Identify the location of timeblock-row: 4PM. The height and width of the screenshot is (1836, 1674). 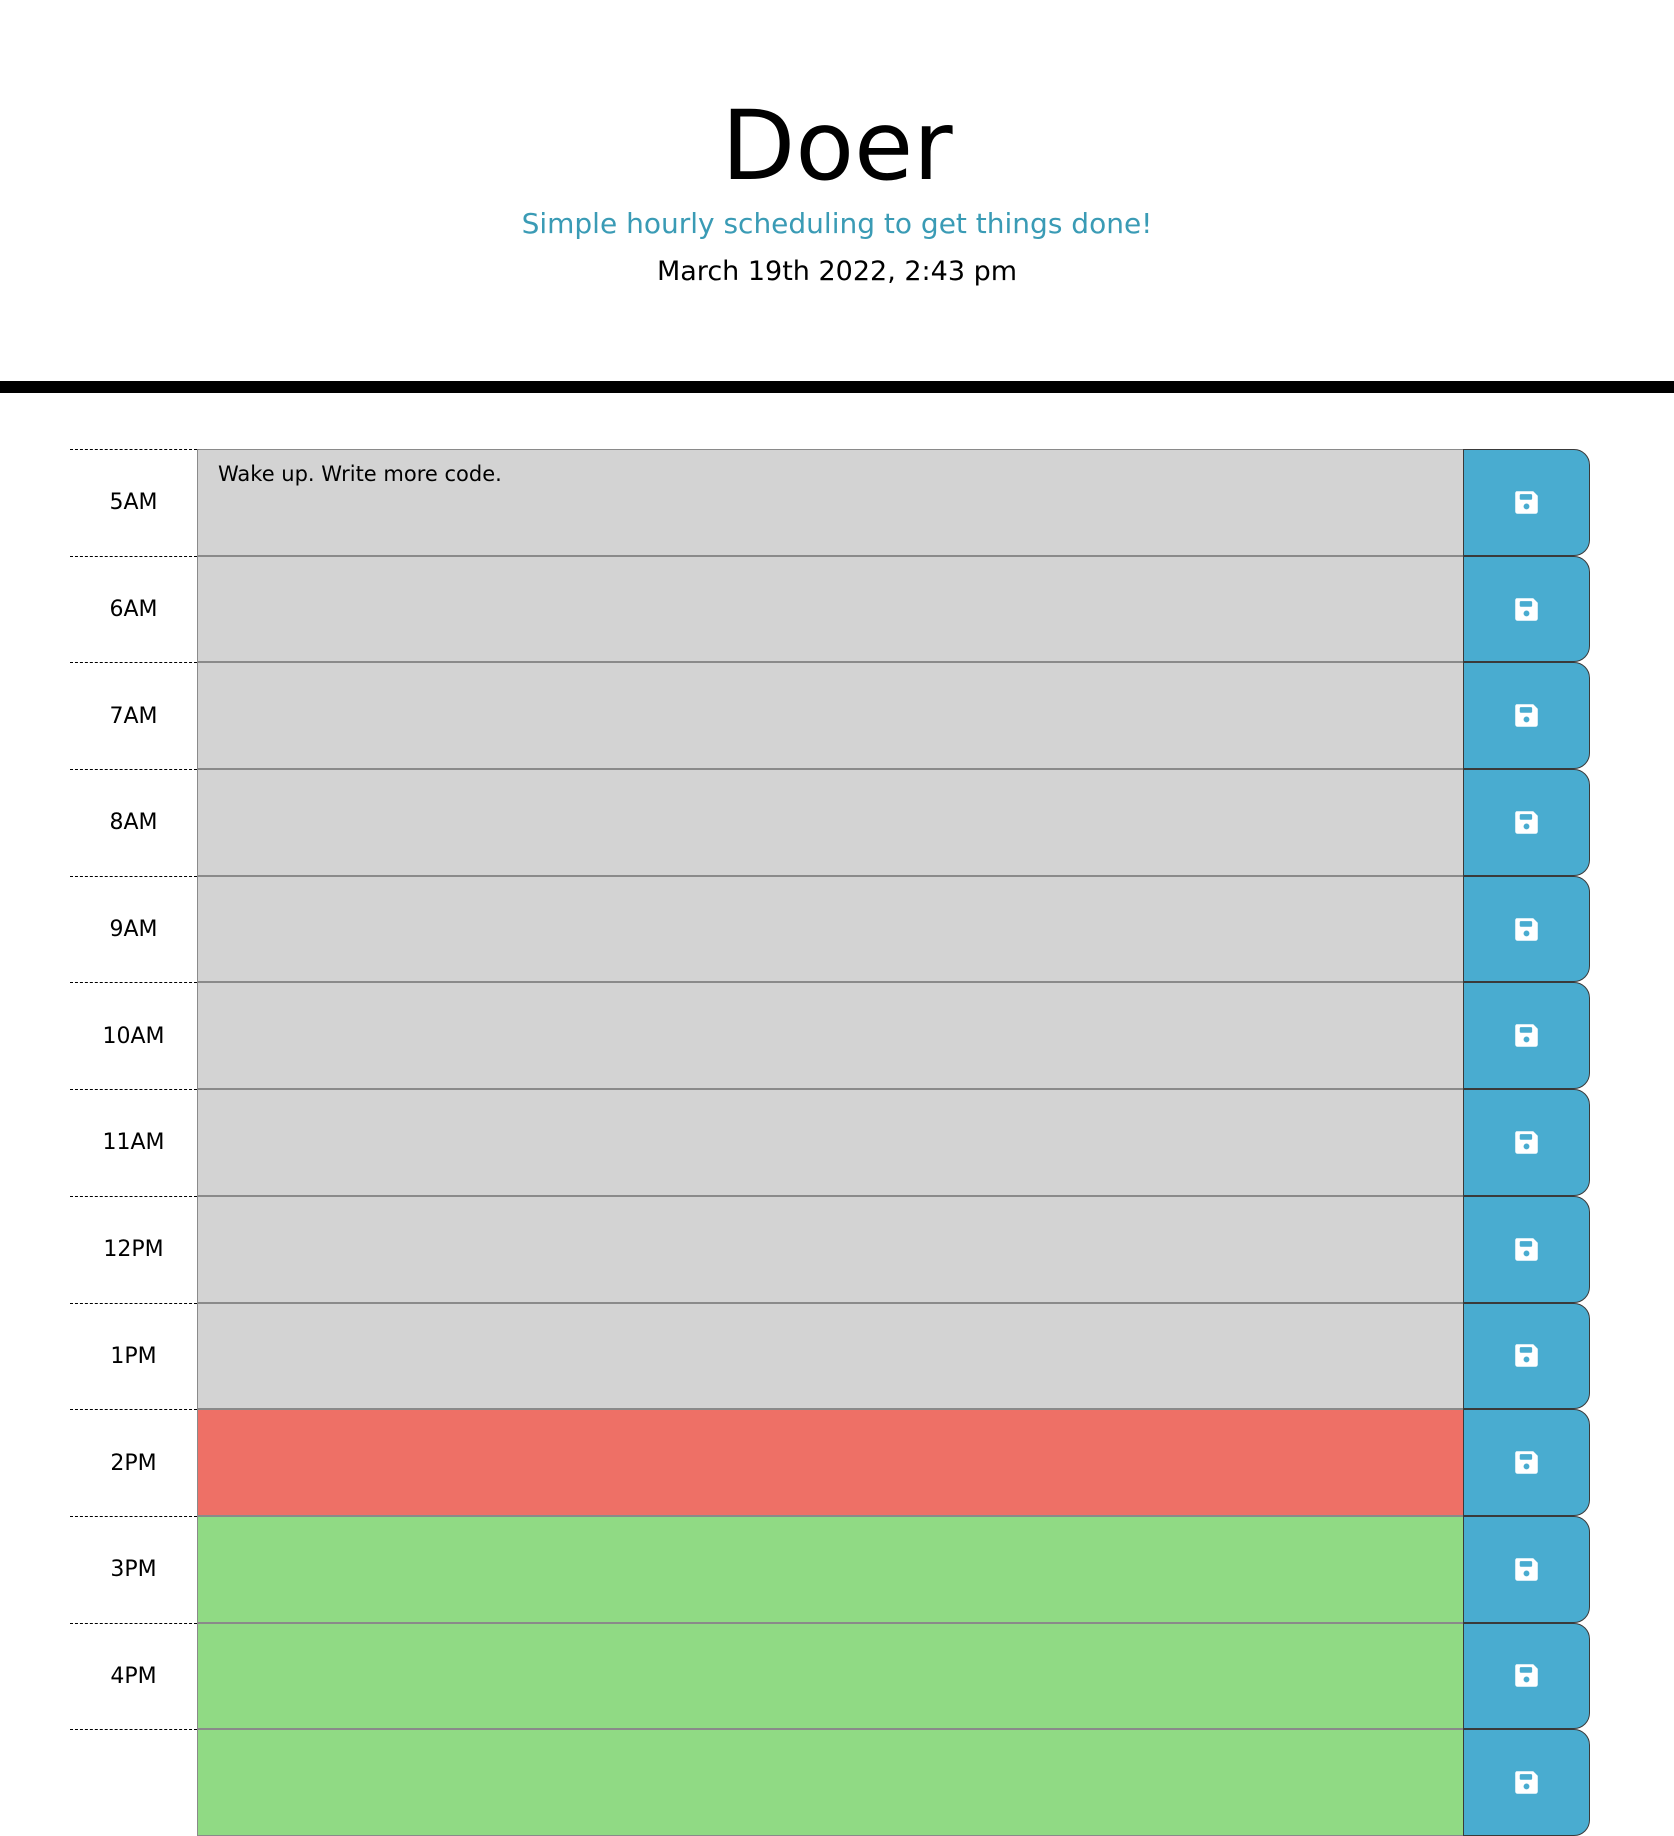
(830, 1676).